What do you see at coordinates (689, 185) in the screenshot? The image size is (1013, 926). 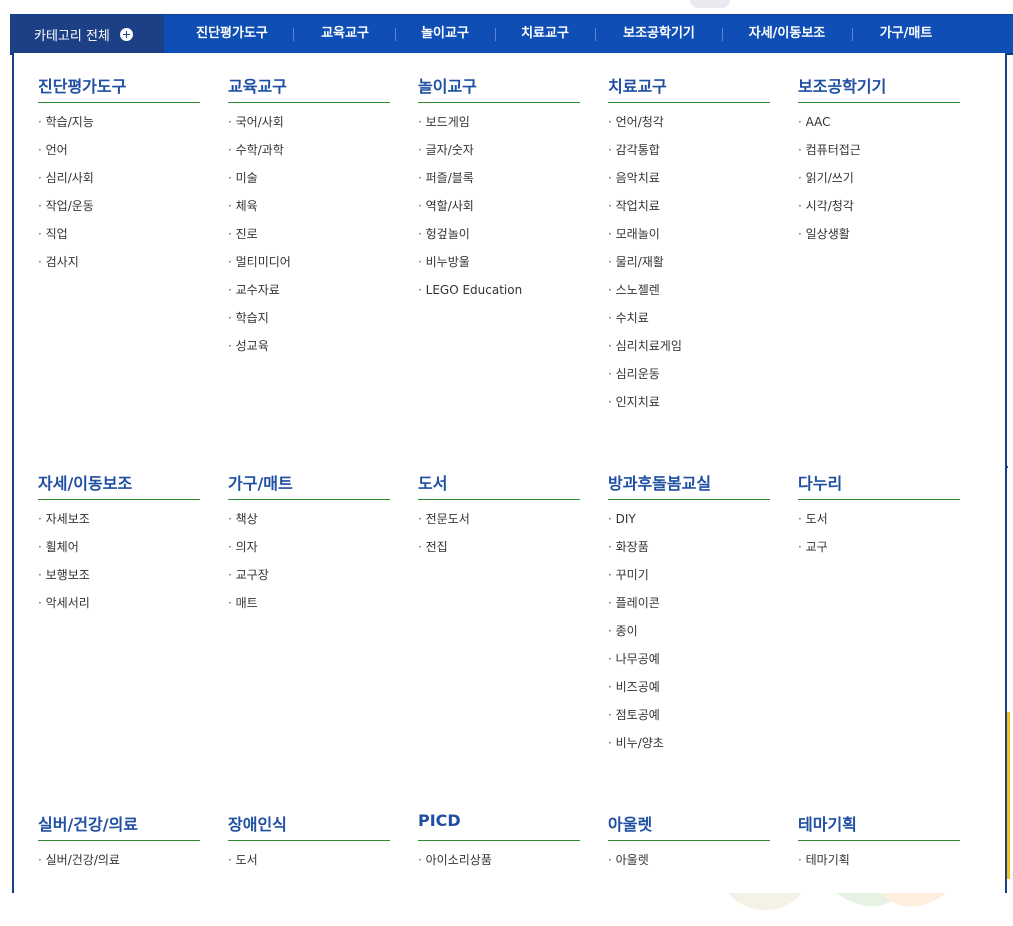 I see `subcategory-item: 음악치료` at bounding box center [689, 185].